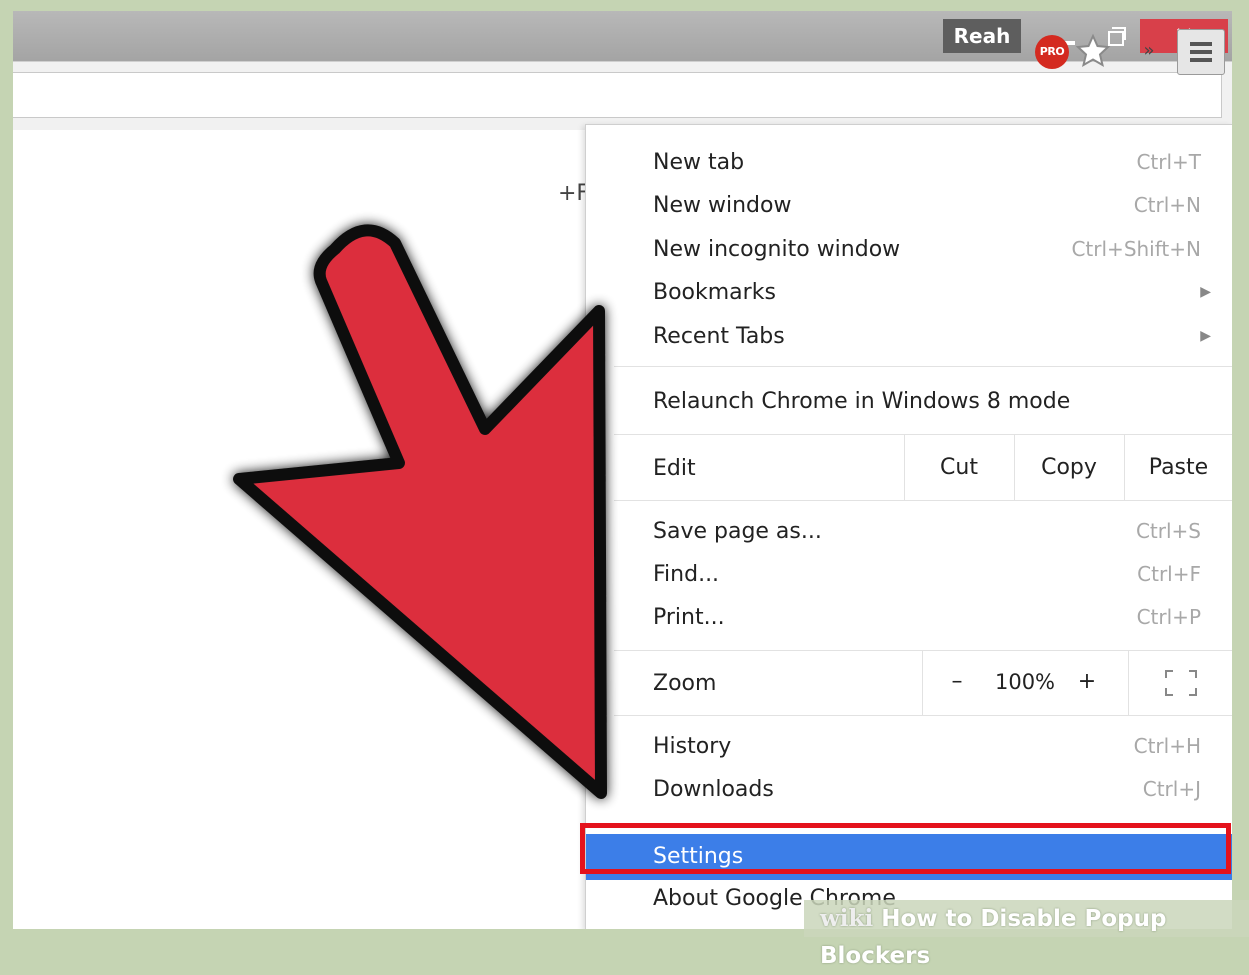 The width and height of the screenshot is (1249, 975). What do you see at coordinates (909, 683) in the screenshot?
I see `menu-item-zoom: Zoom` at bounding box center [909, 683].